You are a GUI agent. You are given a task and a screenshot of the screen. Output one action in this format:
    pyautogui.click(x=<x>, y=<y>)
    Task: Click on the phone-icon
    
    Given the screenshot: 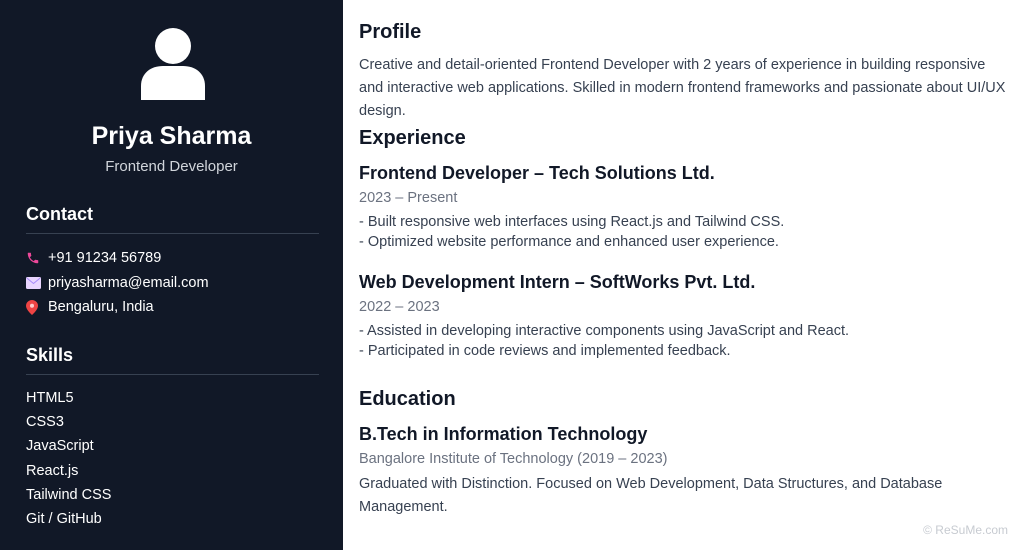 What is the action you would take?
    pyautogui.click(x=37, y=258)
    